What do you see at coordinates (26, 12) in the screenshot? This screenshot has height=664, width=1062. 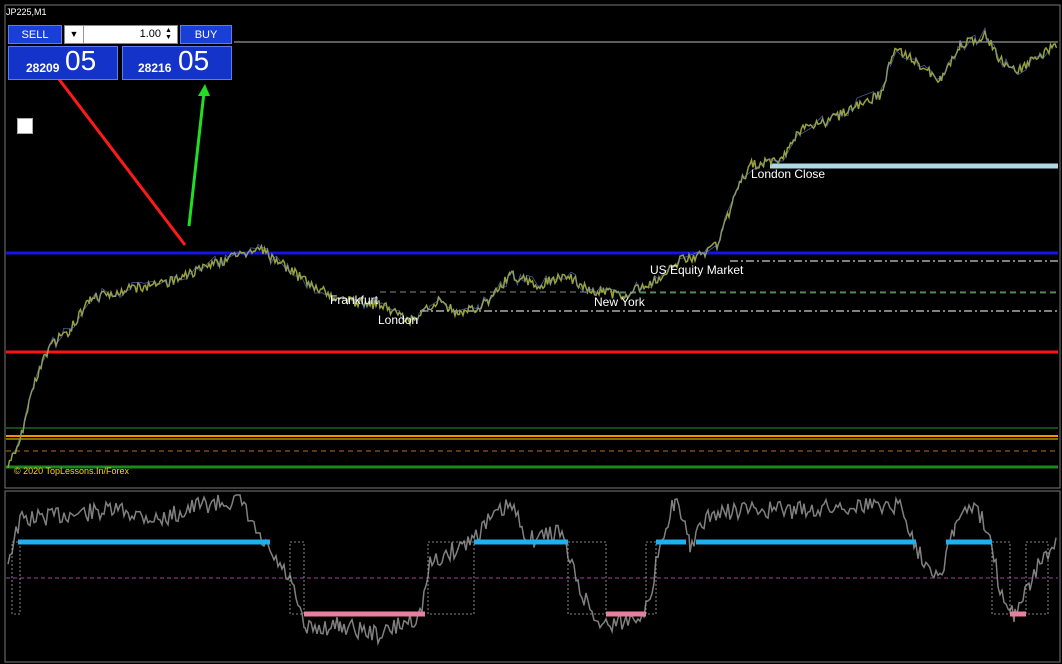 I see `symbol-label: JP225,M1` at bounding box center [26, 12].